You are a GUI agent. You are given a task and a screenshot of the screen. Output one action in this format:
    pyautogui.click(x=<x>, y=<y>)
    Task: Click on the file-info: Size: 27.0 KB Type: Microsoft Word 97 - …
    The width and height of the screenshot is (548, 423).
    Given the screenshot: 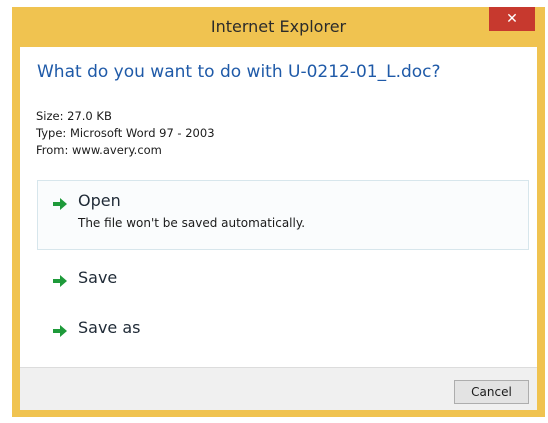 What is the action you would take?
    pyautogui.click(x=236, y=133)
    